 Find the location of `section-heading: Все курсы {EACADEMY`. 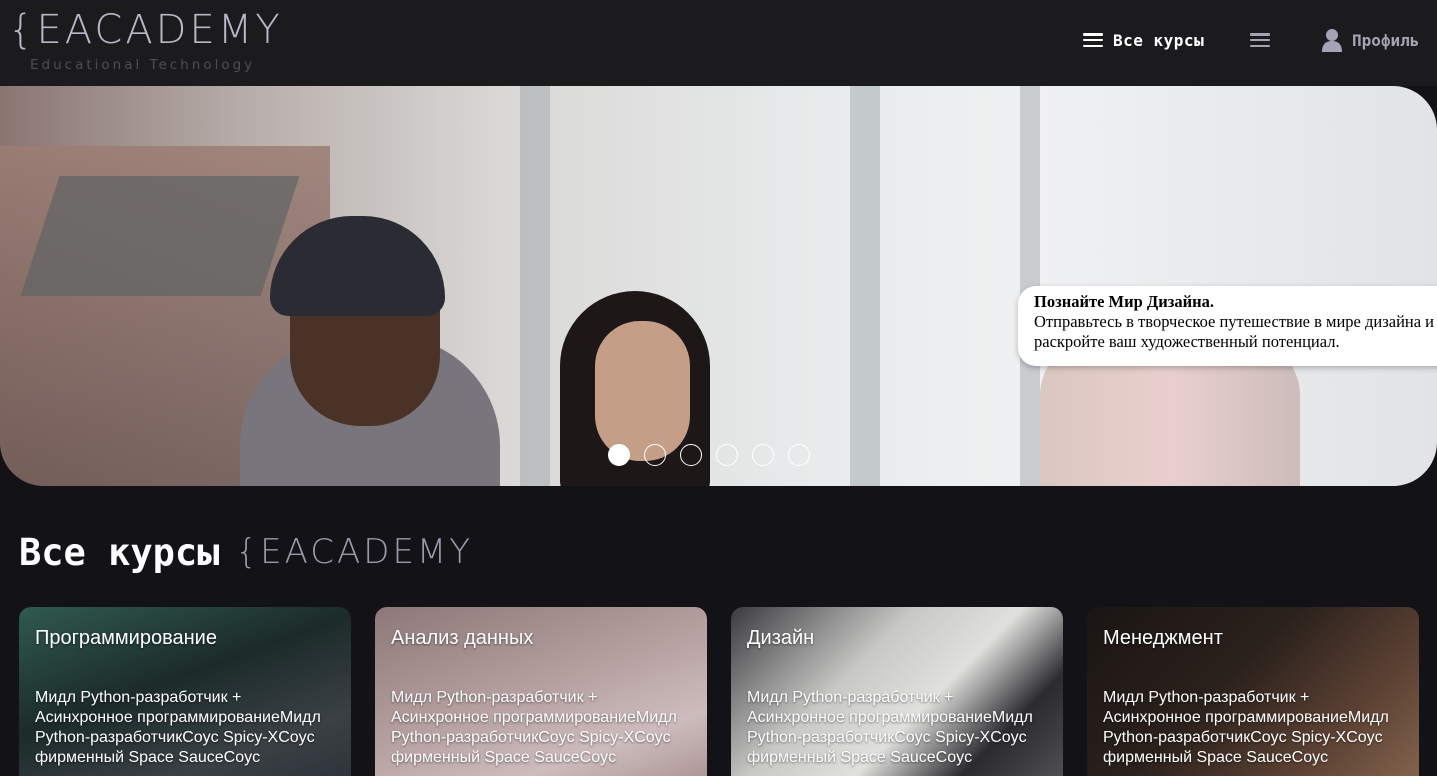

section-heading: Все курсы {EACADEMY is located at coordinates (246, 552).